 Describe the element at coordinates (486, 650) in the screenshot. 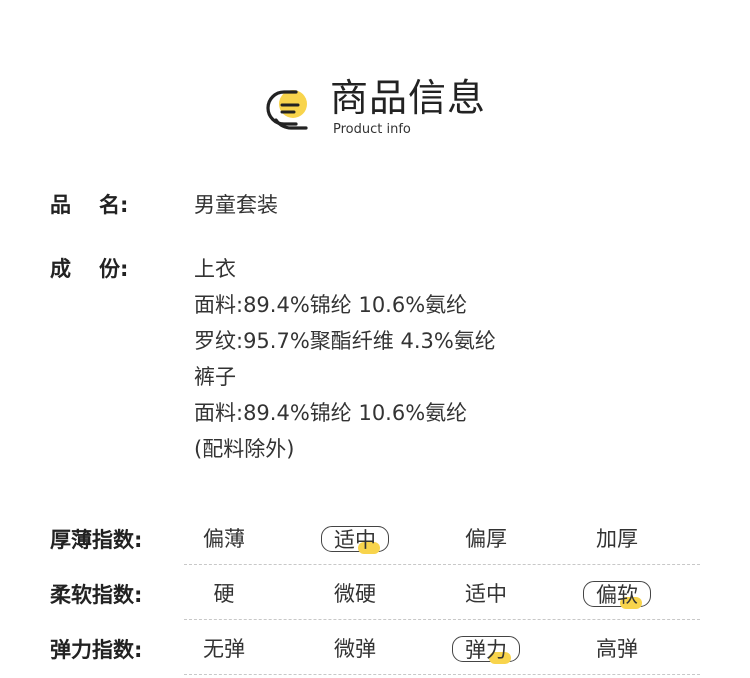

I see `elasticity-option: 弹力` at that location.